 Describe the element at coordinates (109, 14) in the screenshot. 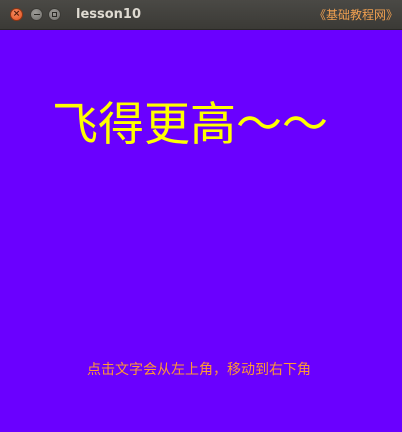

I see `window-title: lesson10` at that location.